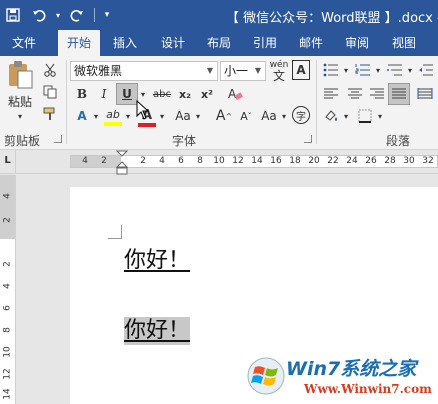 Image resolution: width=438 pixels, height=404 pixels. I want to click on undo-dropdown-icon: ▾, so click(58, 15).